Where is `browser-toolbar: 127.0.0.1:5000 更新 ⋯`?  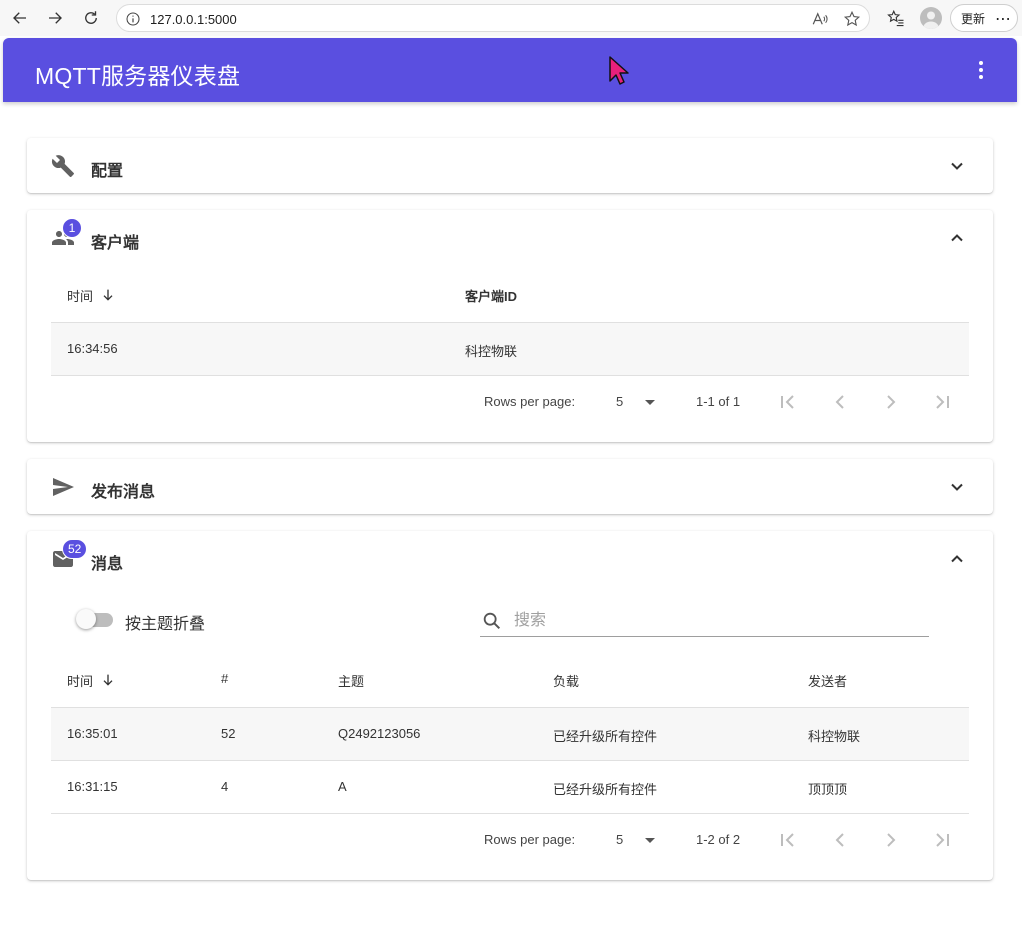 browser-toolbar: 127.0.0.1:5000 更新 ⋯ is located at coordinates (511, 18).